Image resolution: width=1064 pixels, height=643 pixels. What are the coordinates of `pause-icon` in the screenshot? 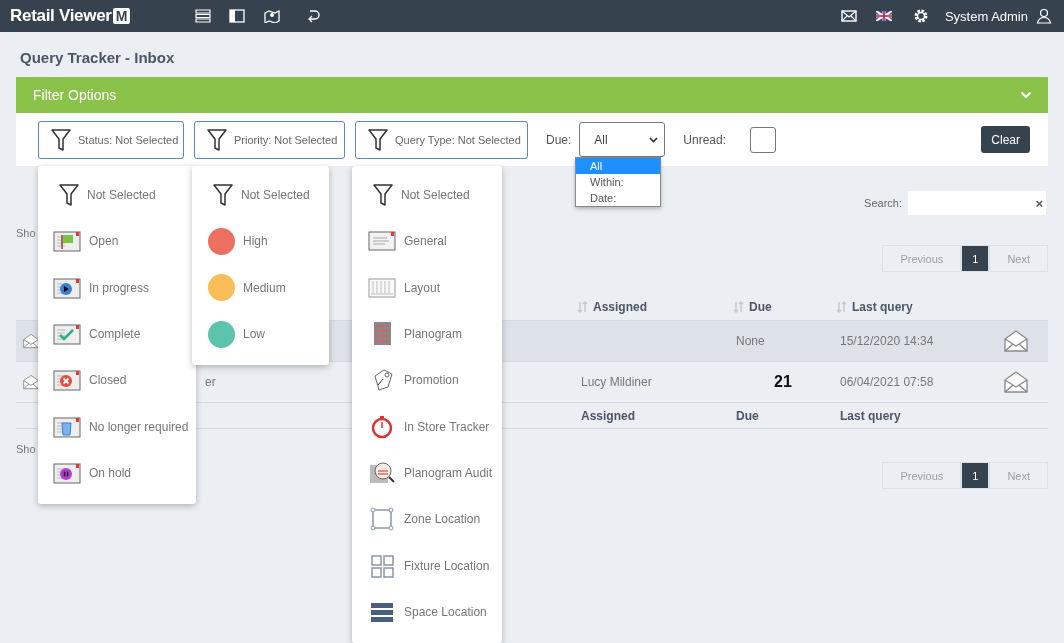 It's located at (67, 472).